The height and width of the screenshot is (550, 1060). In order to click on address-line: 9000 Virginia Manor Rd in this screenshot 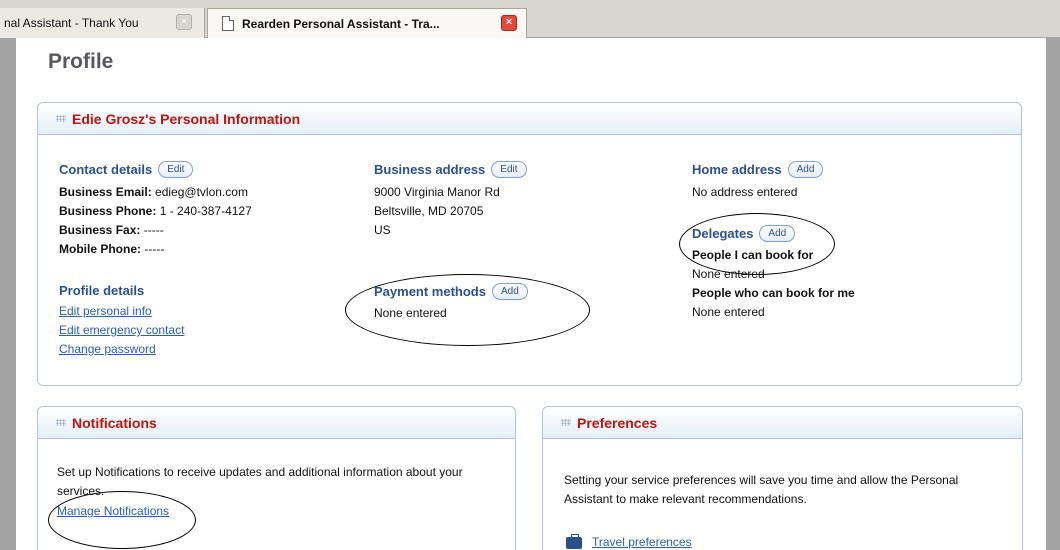, I will do `click(437, 192)`.